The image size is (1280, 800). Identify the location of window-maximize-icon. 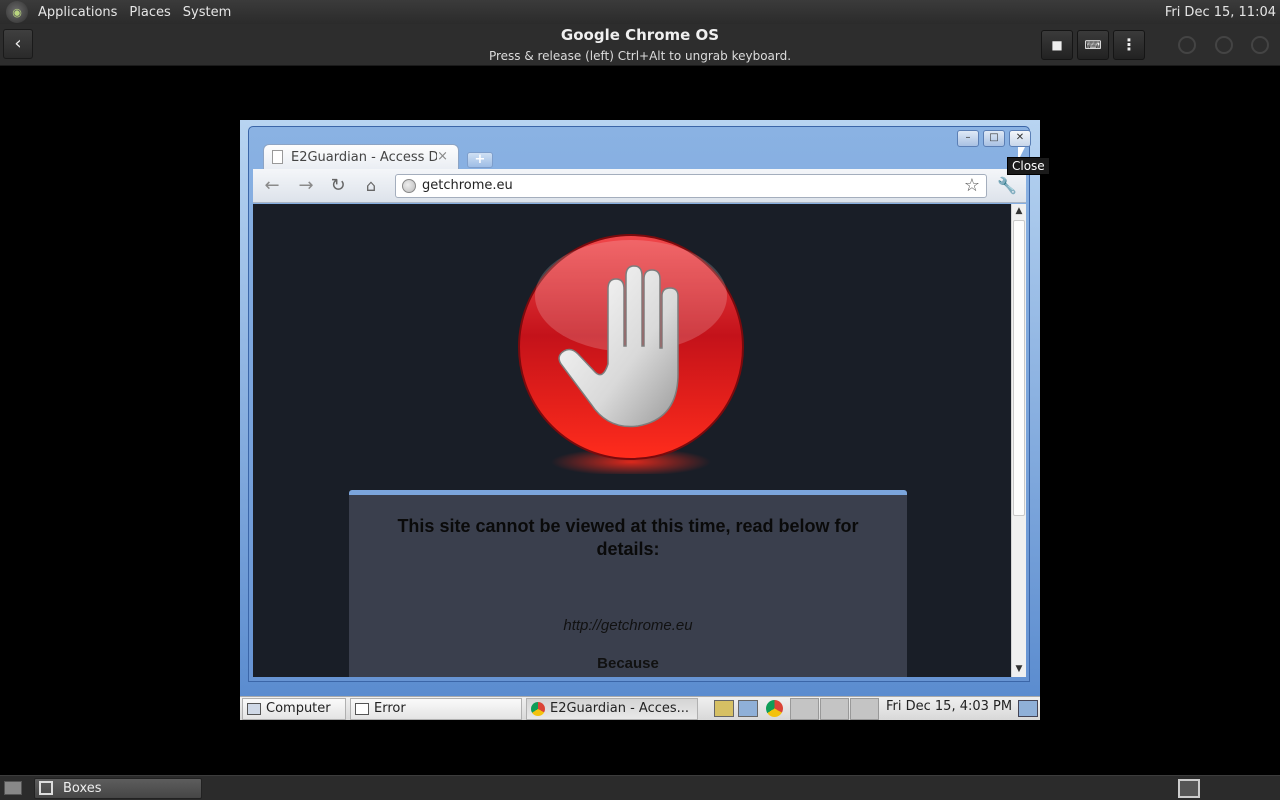
(1224, 45).